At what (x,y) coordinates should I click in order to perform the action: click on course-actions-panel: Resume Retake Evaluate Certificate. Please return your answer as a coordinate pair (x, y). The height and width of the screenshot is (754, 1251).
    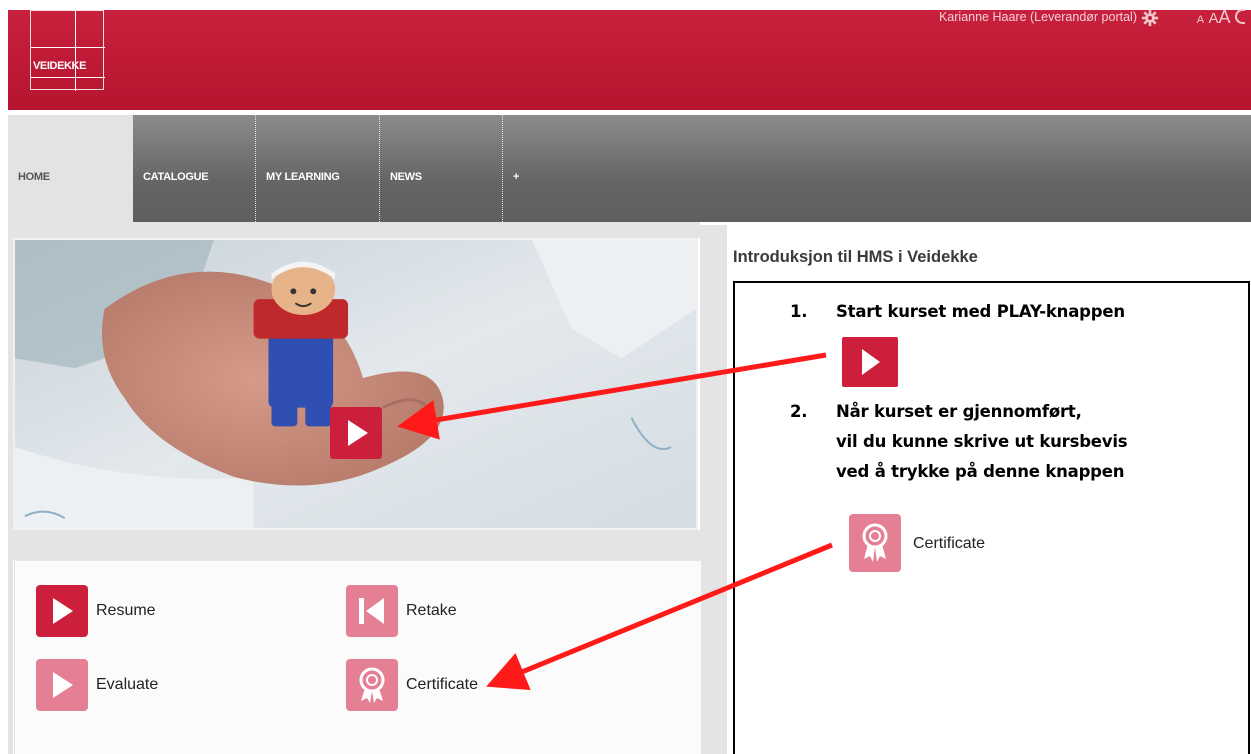
    Looking at the image, I should click on (358, 657).